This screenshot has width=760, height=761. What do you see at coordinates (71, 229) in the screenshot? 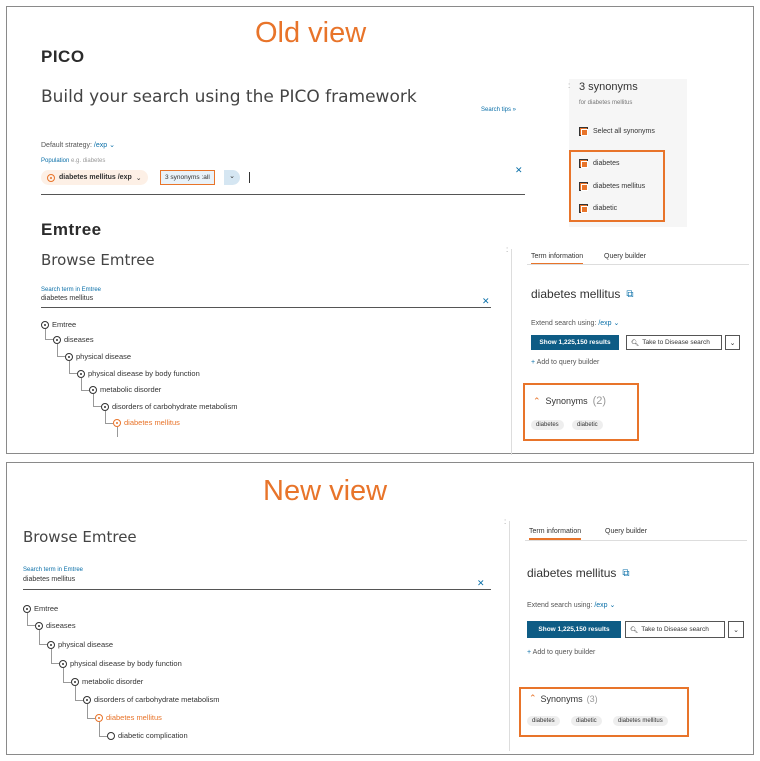
I see `emtree-section-title: Emtree` at bounding box center [71, 229].